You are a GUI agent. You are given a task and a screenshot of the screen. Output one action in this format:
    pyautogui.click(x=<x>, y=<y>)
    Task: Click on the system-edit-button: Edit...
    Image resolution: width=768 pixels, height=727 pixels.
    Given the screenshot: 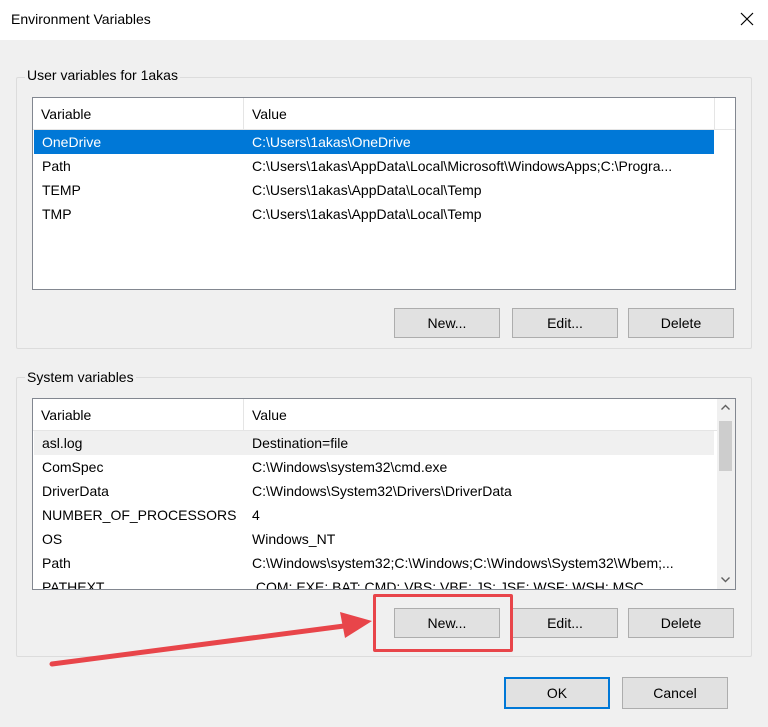 What is the action you would take?
    pyautogui.click(x=565, y=623)
    